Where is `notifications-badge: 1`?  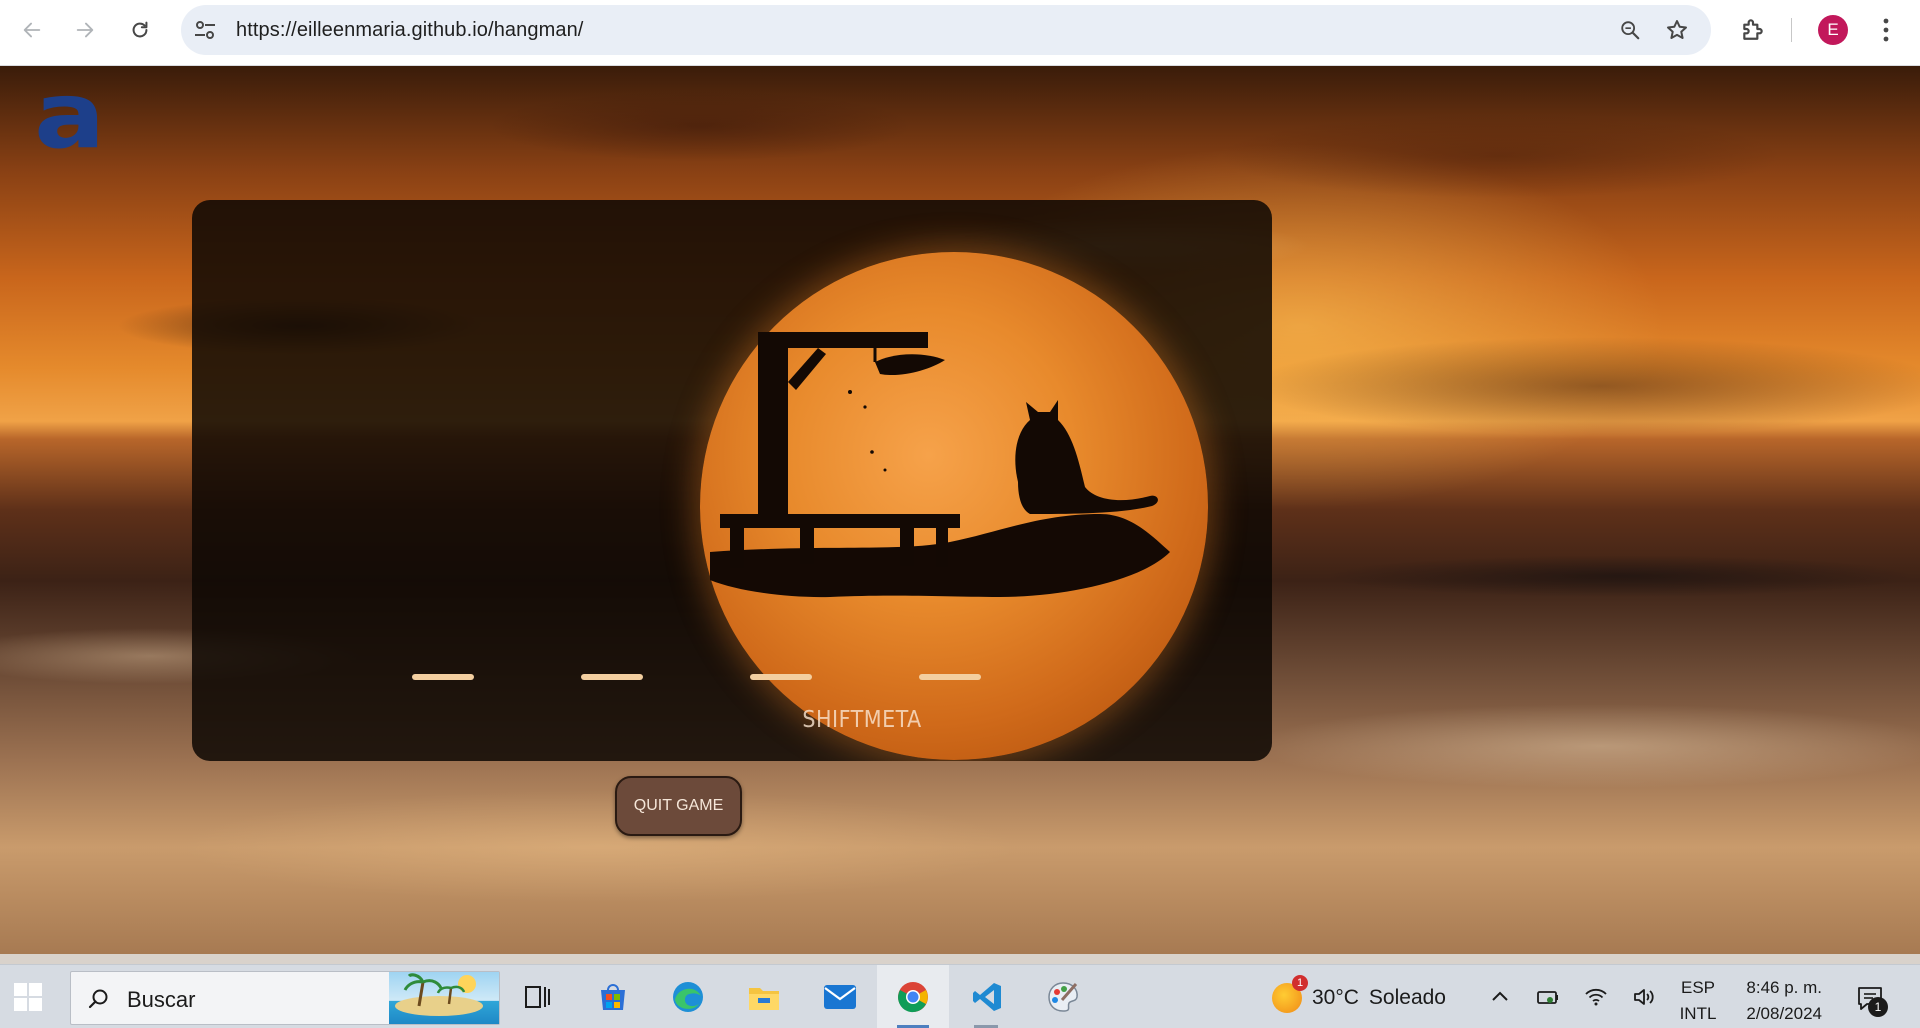
notifications-badge: 1 is located at coordinates (1878, 1007).